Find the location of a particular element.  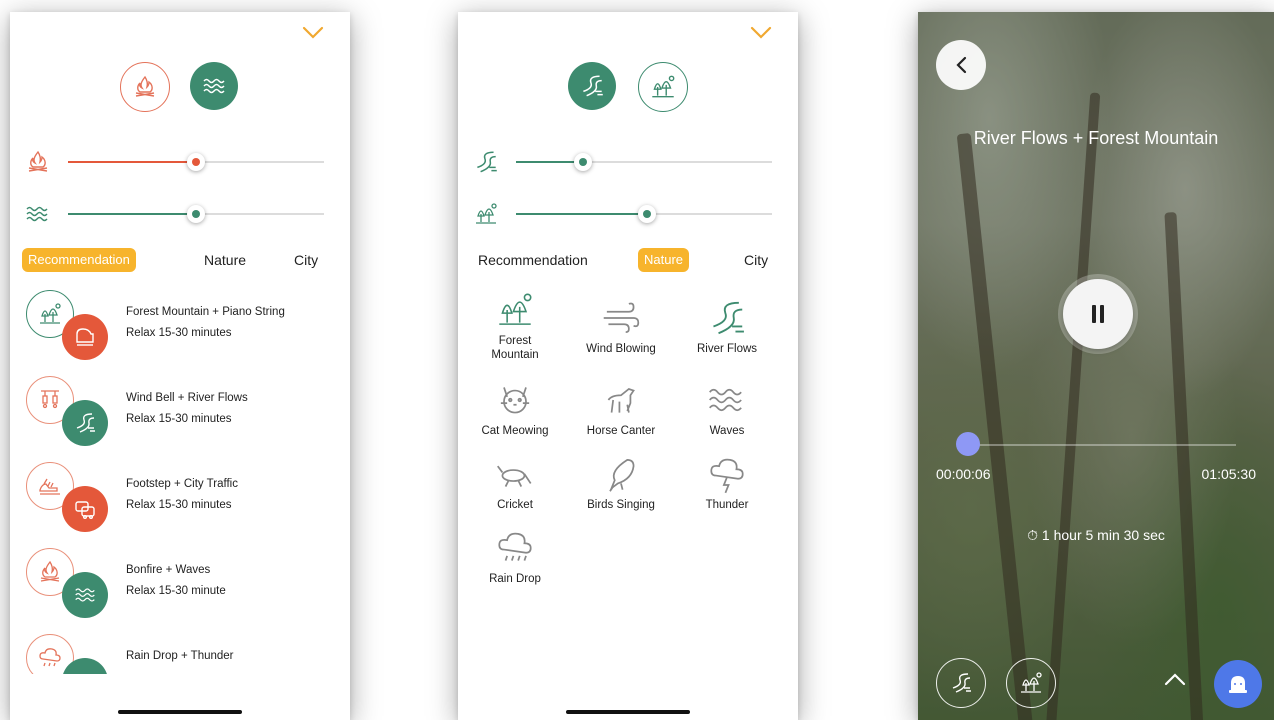

pause-icon is located at coordinates (1098, 314).